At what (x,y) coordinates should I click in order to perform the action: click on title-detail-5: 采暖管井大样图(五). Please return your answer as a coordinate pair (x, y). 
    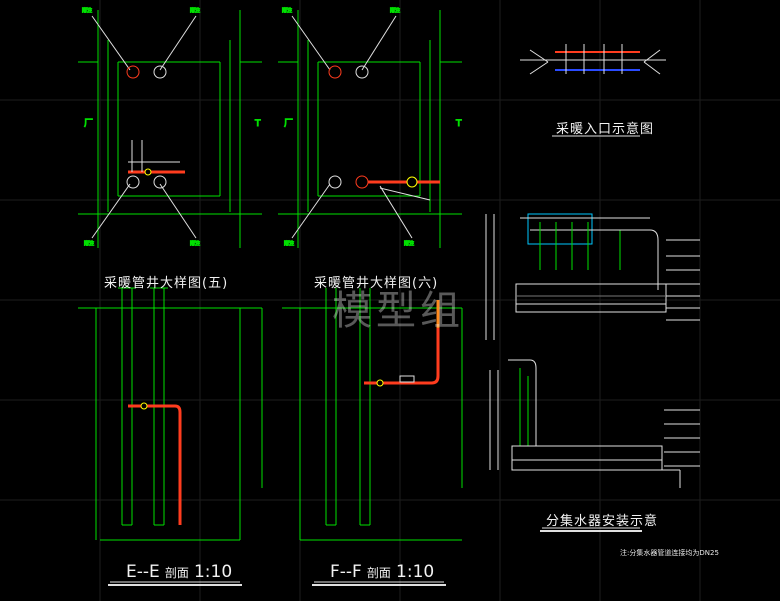
    Looking at the image, I should click on (166, 283).